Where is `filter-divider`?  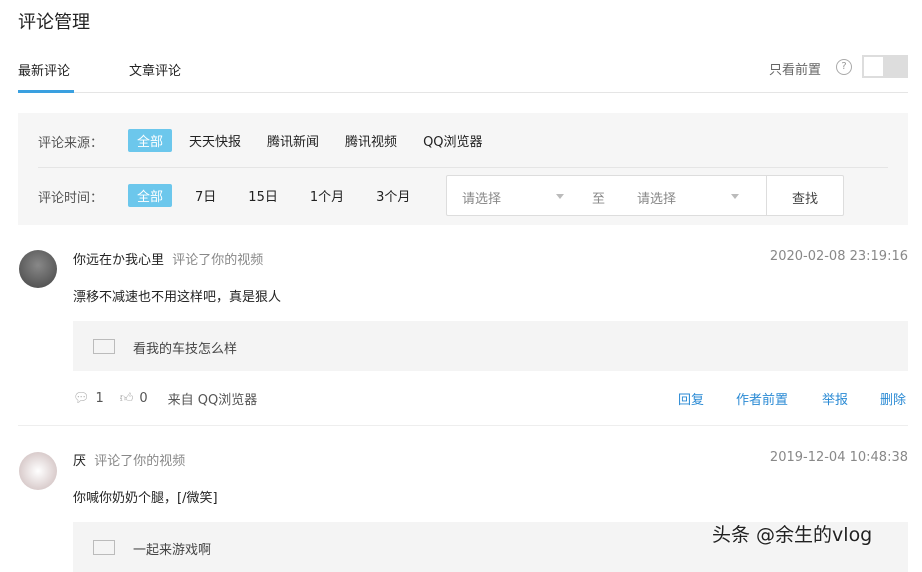 filter-divider is located at coordinates (463, 167).